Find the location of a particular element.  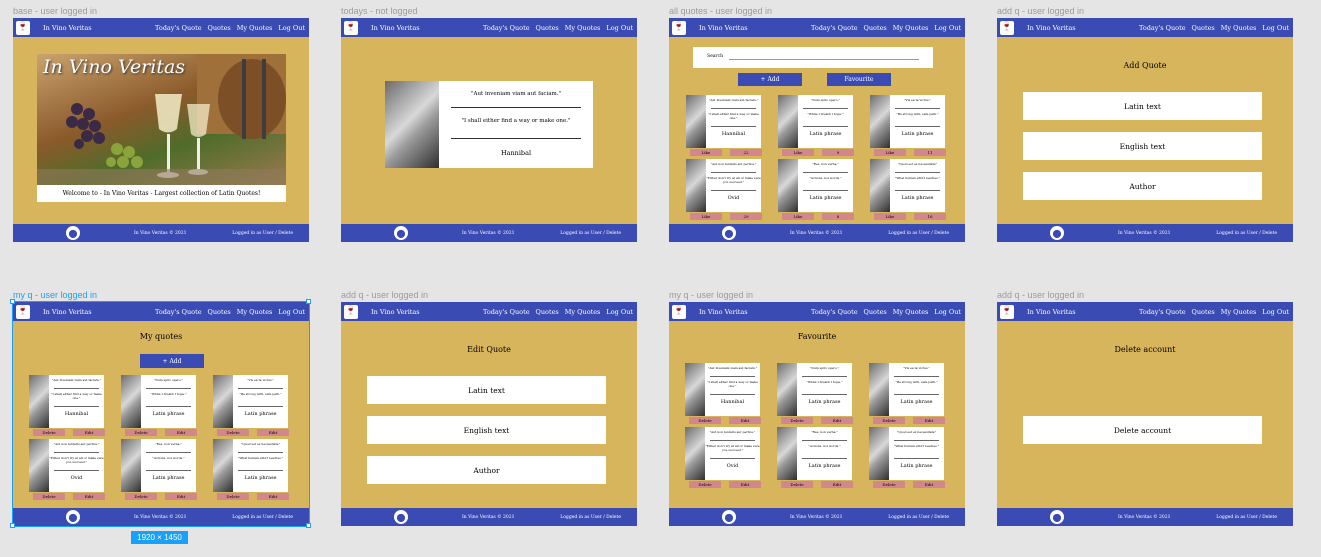

frame-label-fav: my q - user logged in is located at coordinates (711, 295).